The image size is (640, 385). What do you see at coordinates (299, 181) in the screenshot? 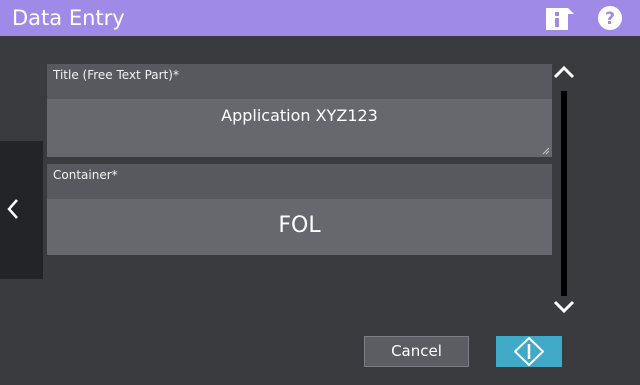
I see `container-field-header: Container*` at bounding box center [299, 181].